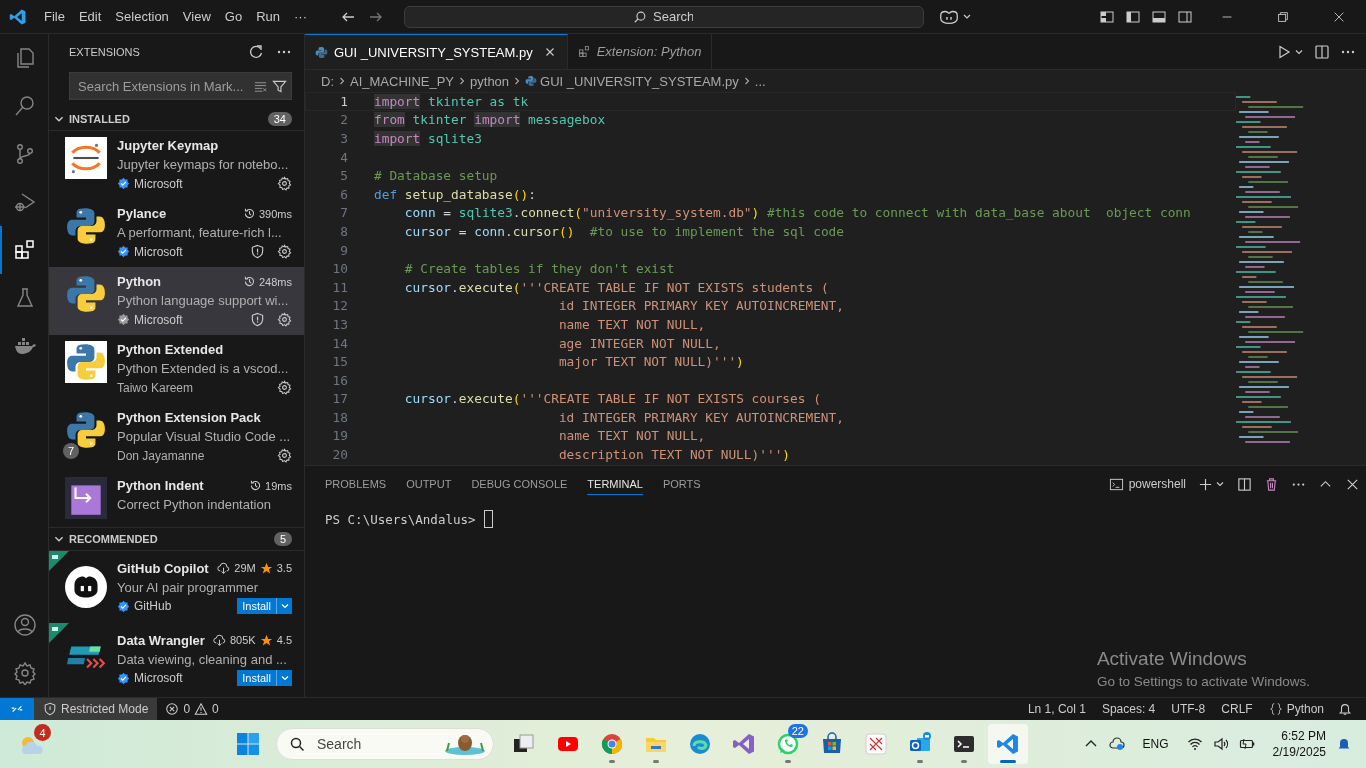 This screenshot has width=1366, height=768. What do you see at coordinates (300, 16) in the screenshot?
I see `menu-item: ···` at bounding box center [300, 16].